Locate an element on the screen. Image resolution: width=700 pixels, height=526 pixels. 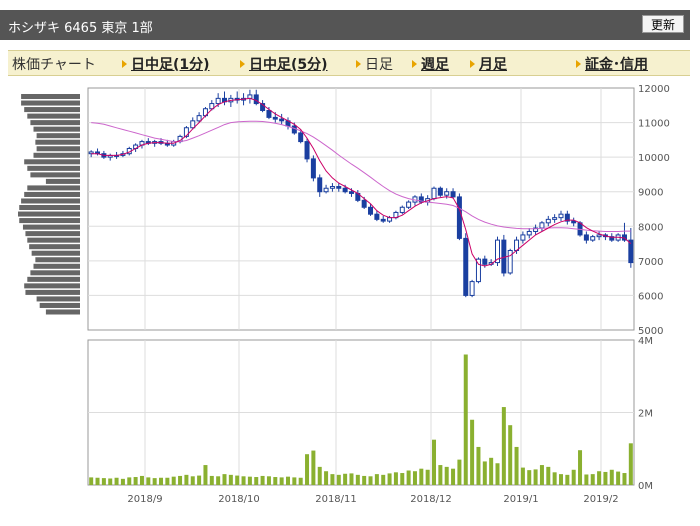
price-tick-label: 8000 is located at coordinates (650, 227).